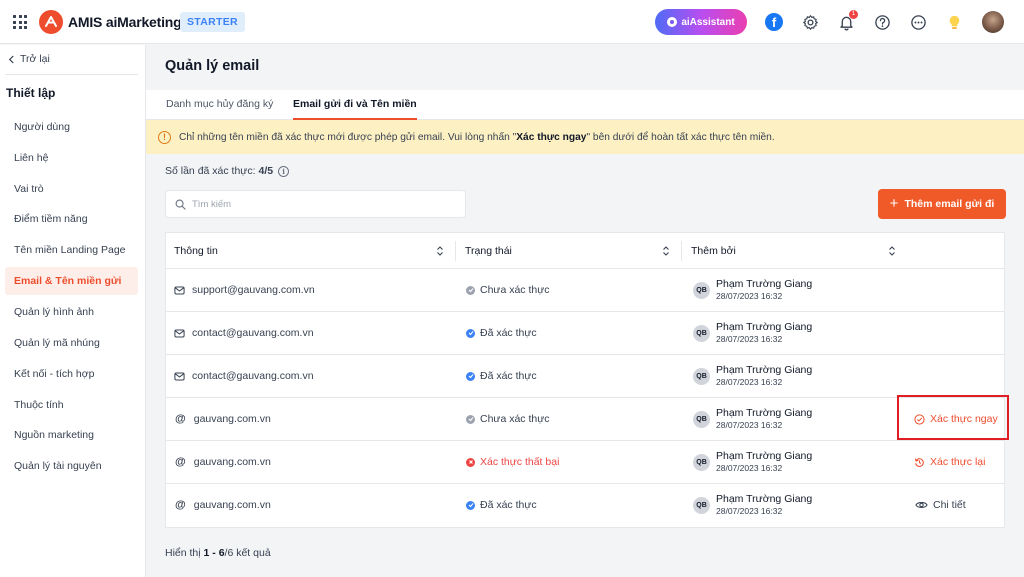  I want to click on app-name: AMIS aiMarketing, so click(125, 22).